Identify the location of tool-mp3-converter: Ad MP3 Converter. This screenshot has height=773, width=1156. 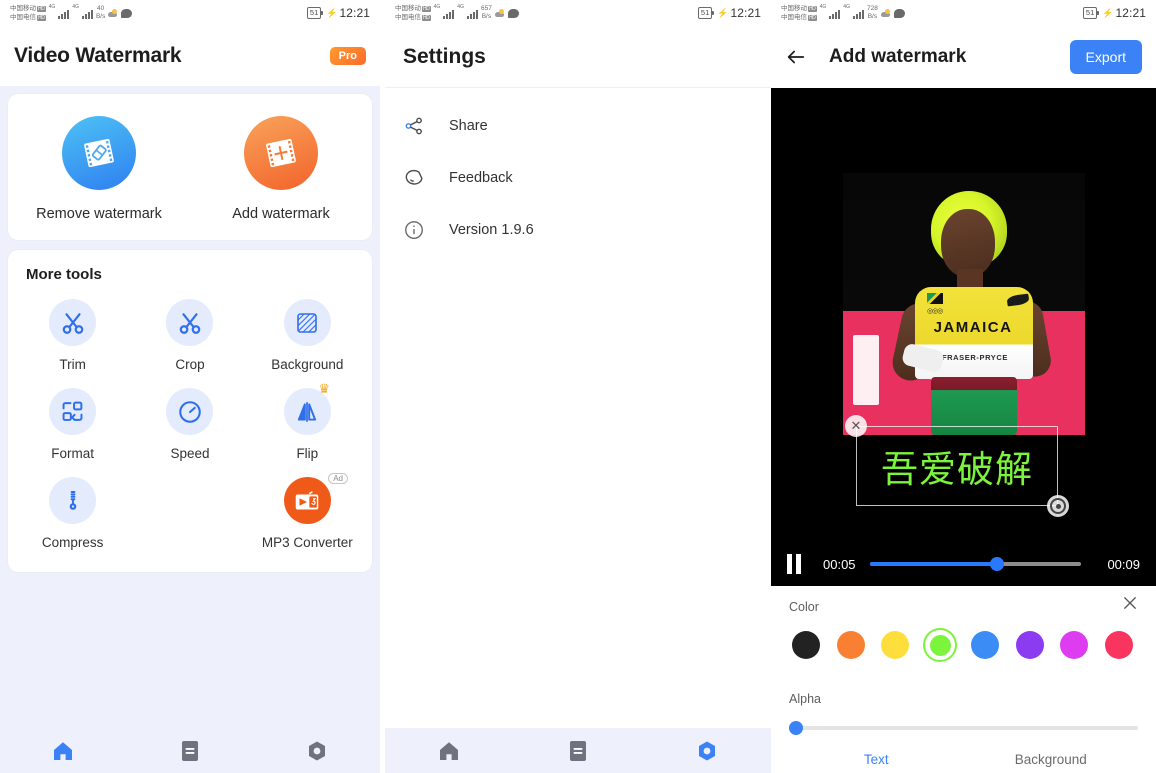
(307, 511).